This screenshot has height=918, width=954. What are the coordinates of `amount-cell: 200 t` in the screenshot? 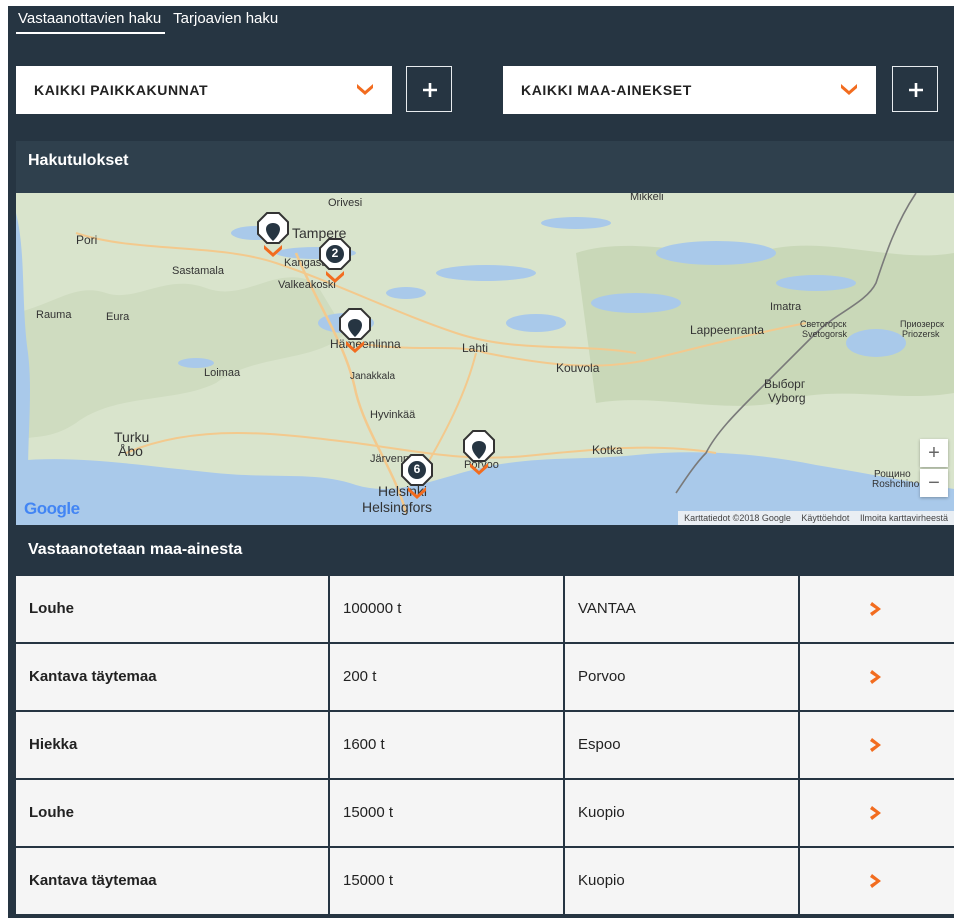 It's located at (447, 677).